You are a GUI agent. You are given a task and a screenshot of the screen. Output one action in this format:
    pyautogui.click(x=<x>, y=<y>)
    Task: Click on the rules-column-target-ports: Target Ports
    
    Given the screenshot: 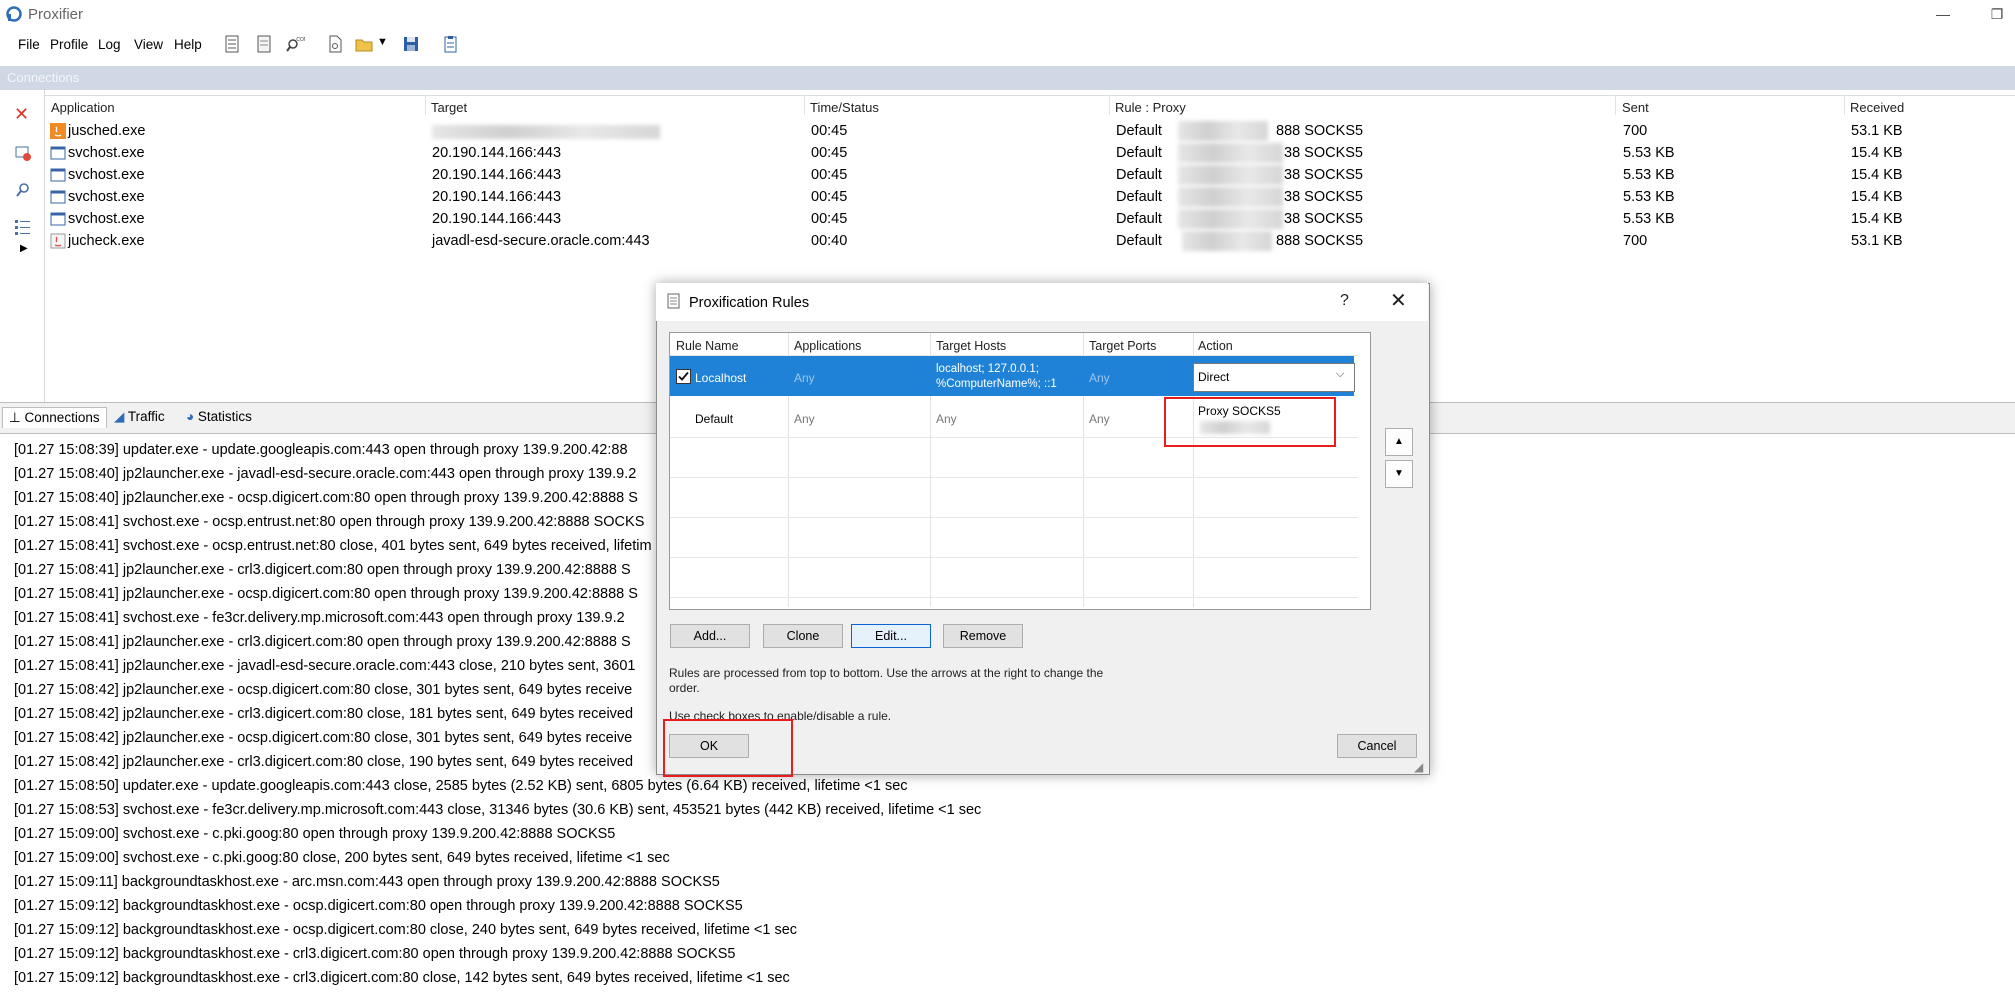 What is the action you would take?
    pyautogui.click(x=1122, y=346)
    